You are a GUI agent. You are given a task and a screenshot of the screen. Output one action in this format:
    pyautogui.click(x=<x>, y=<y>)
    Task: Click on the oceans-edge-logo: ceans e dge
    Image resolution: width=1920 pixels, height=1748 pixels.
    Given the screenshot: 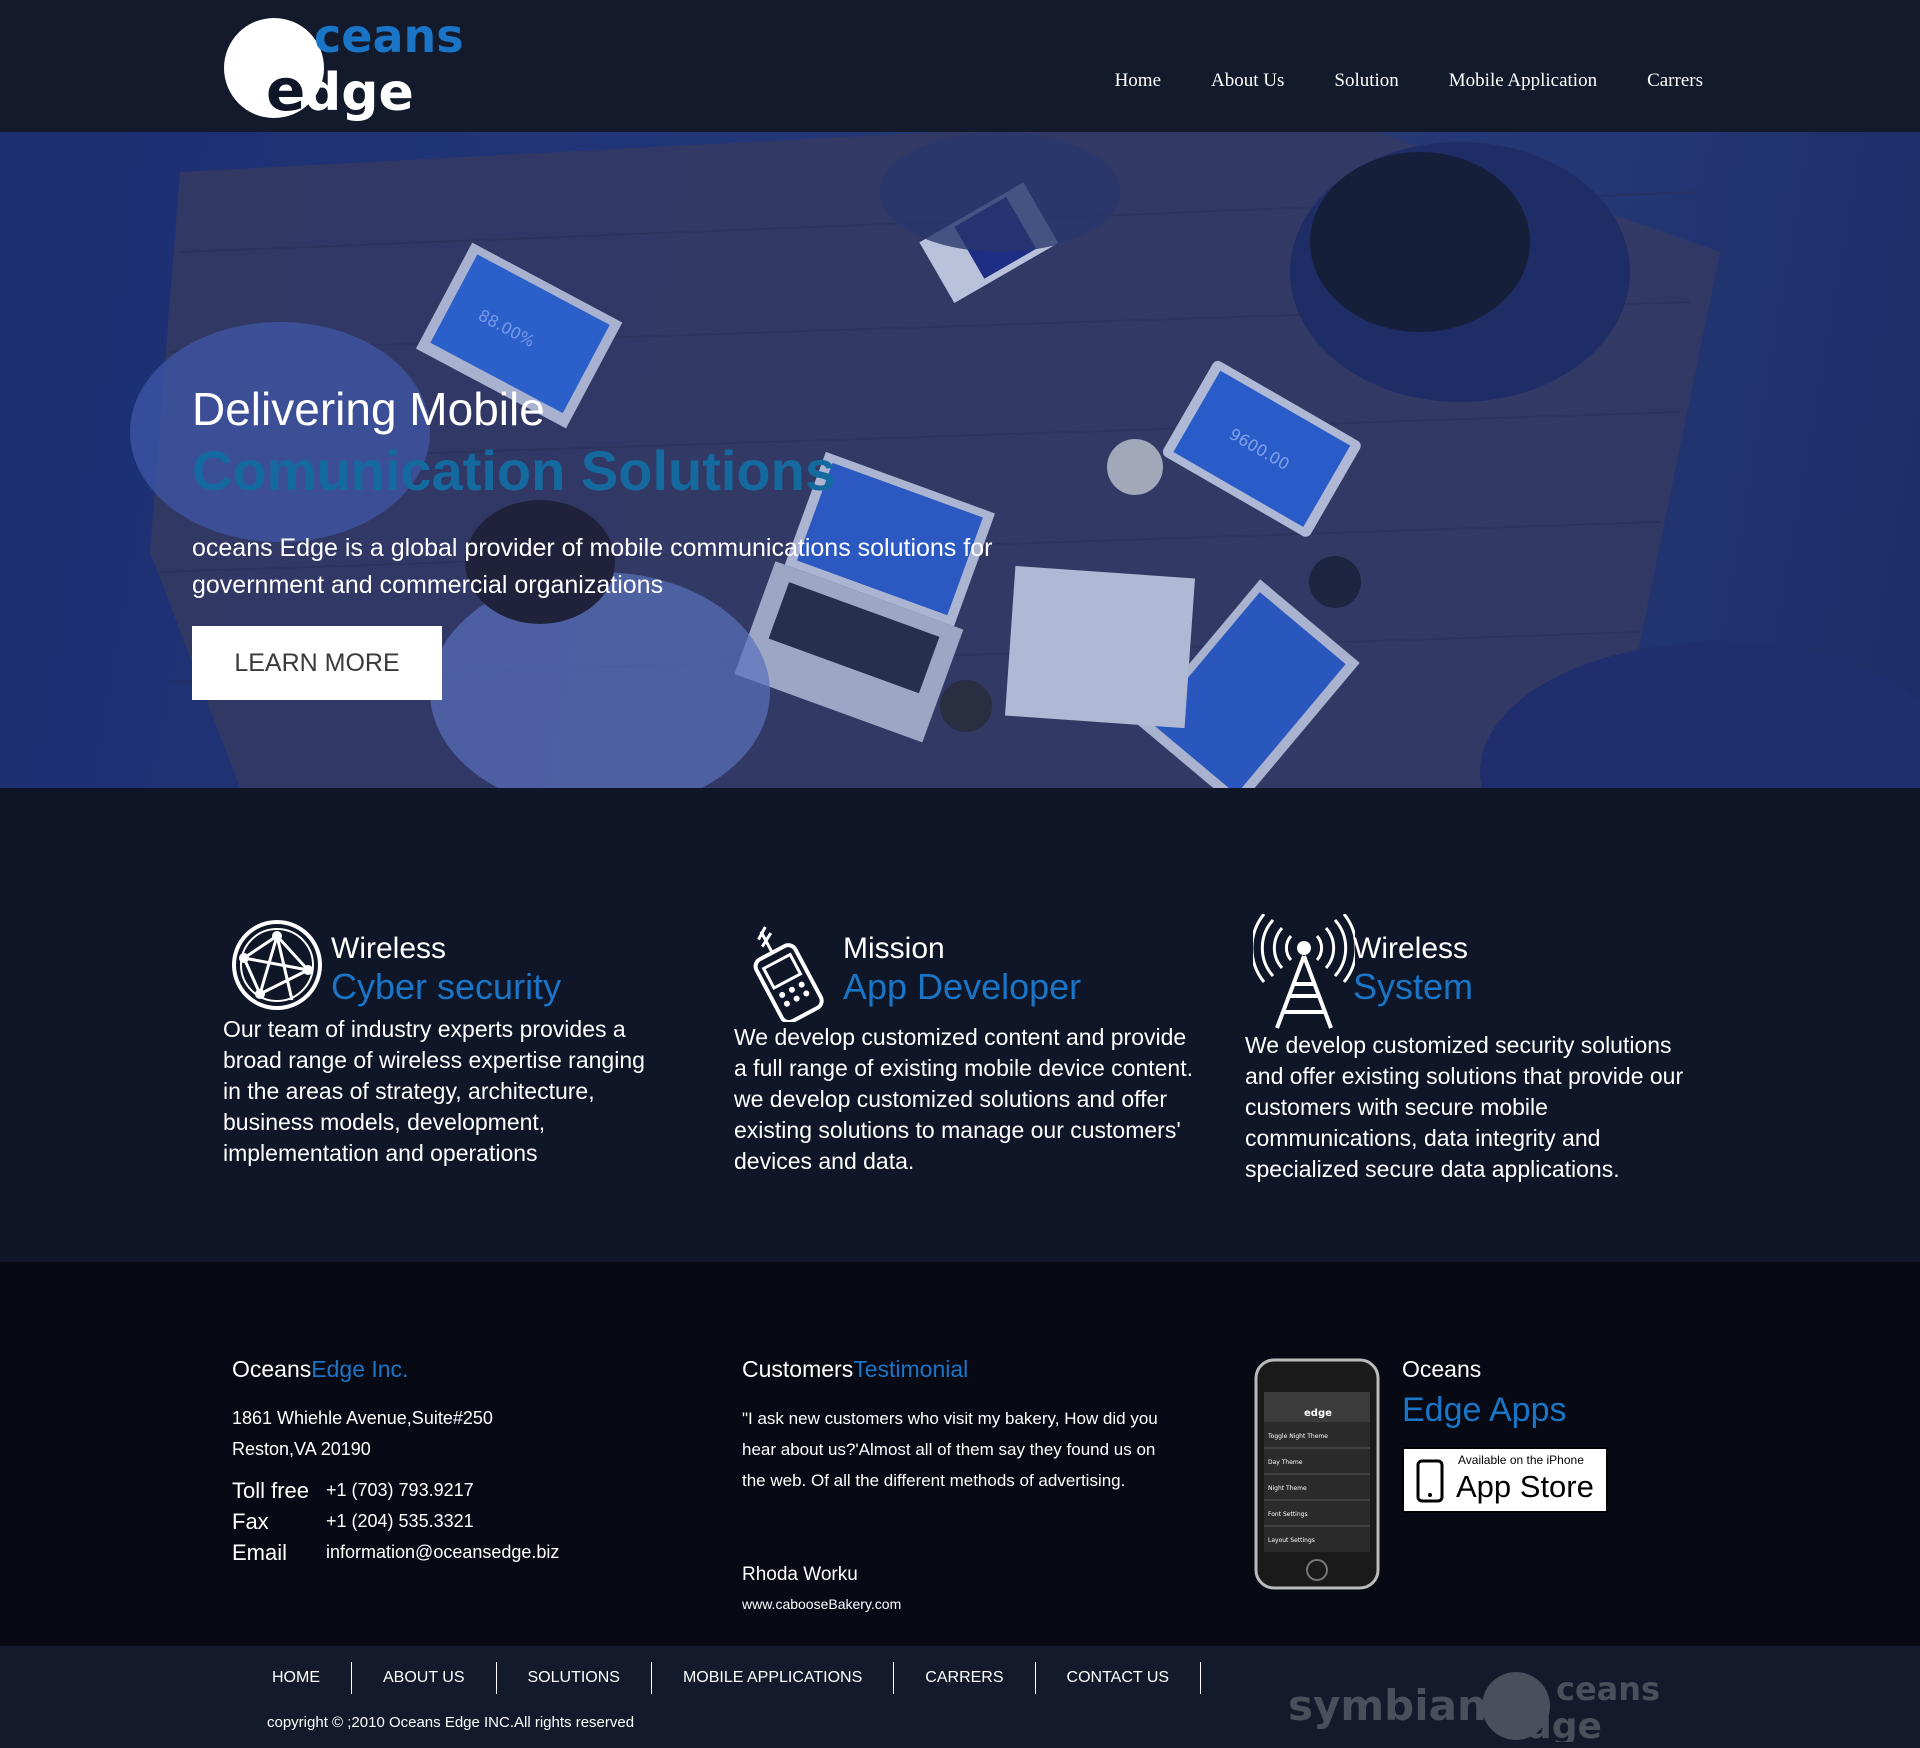 What is the action you would take?
    pyautogui.click(x=349, y=66)
    